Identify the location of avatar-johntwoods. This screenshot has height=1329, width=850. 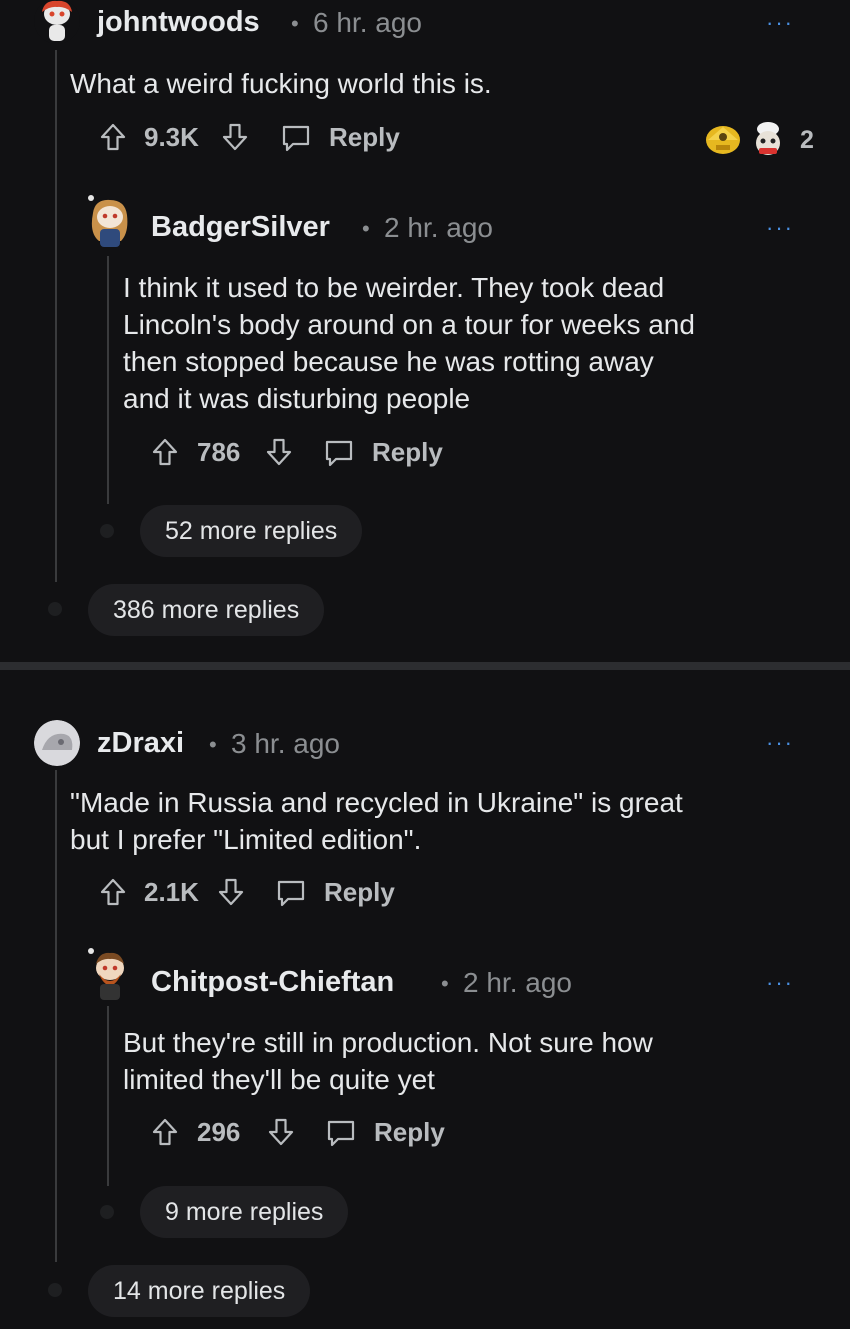
(57, 22).